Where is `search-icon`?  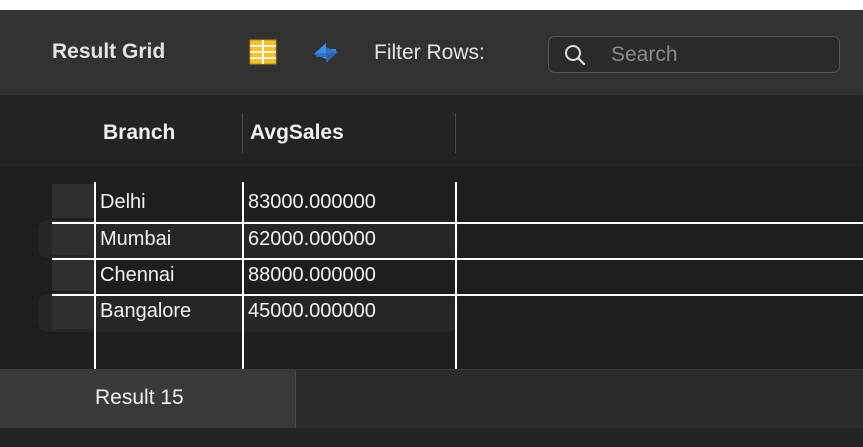
search-icon is located at coordinates (575, 55).